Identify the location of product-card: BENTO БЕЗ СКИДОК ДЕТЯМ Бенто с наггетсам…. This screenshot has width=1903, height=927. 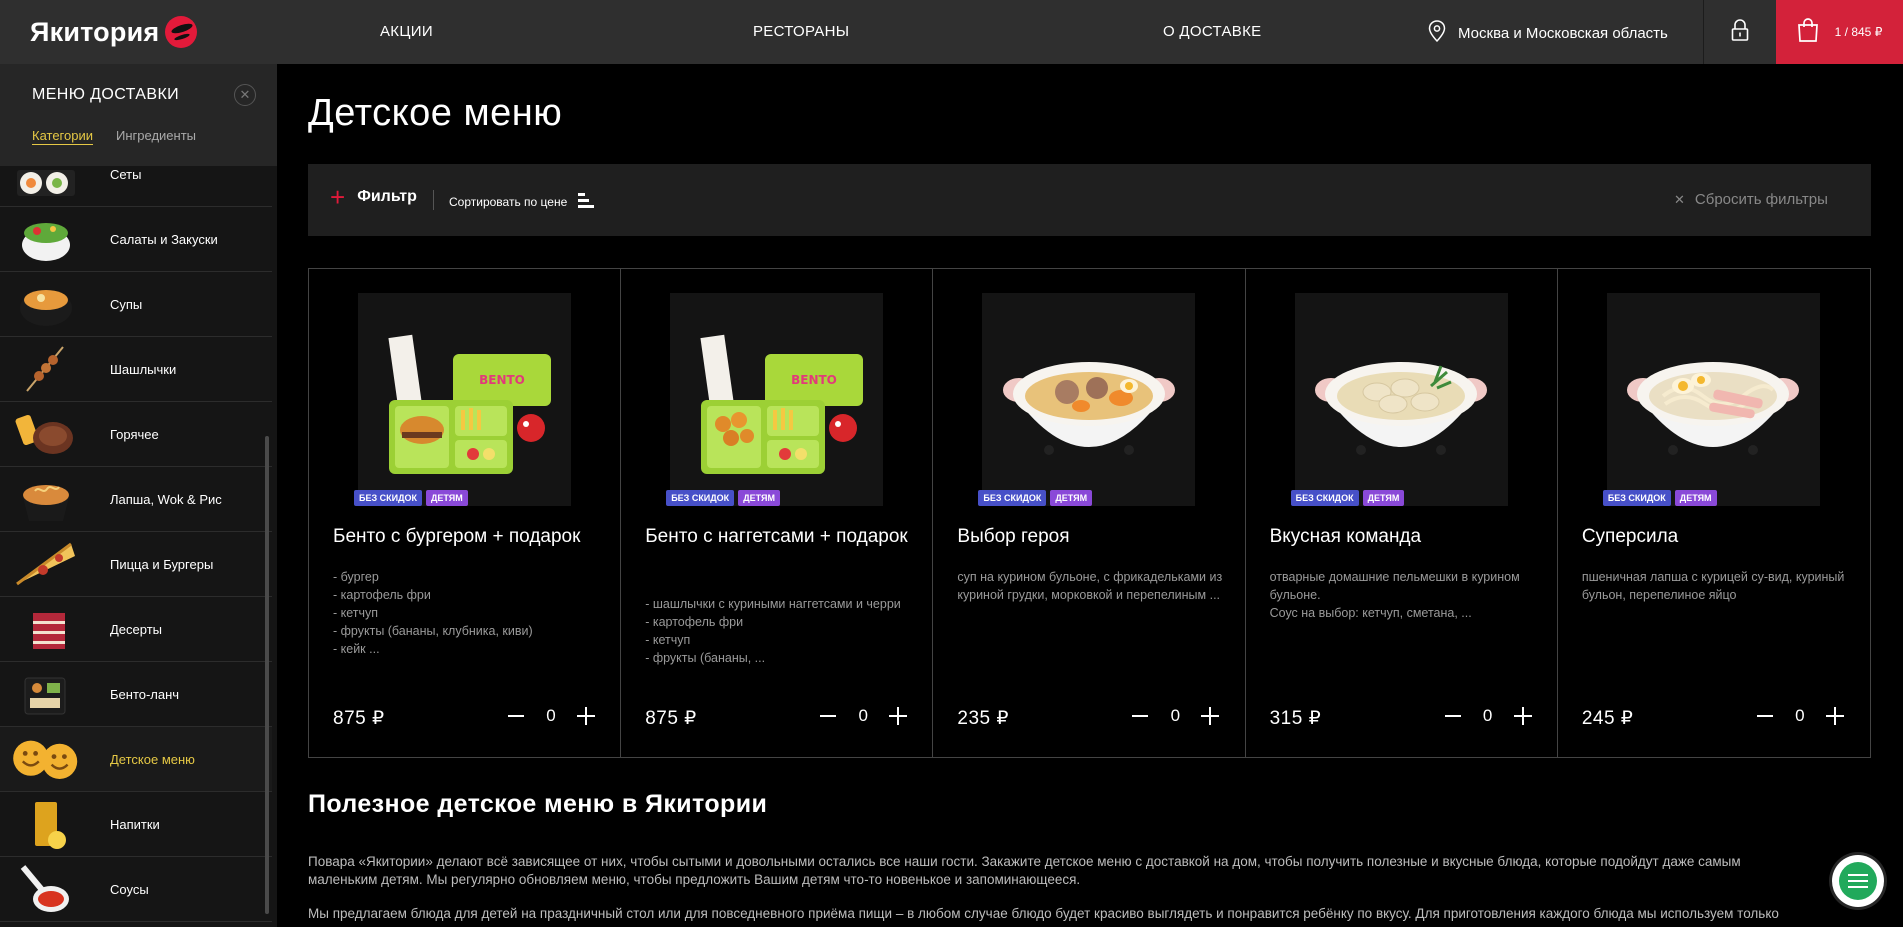
(777, 513).